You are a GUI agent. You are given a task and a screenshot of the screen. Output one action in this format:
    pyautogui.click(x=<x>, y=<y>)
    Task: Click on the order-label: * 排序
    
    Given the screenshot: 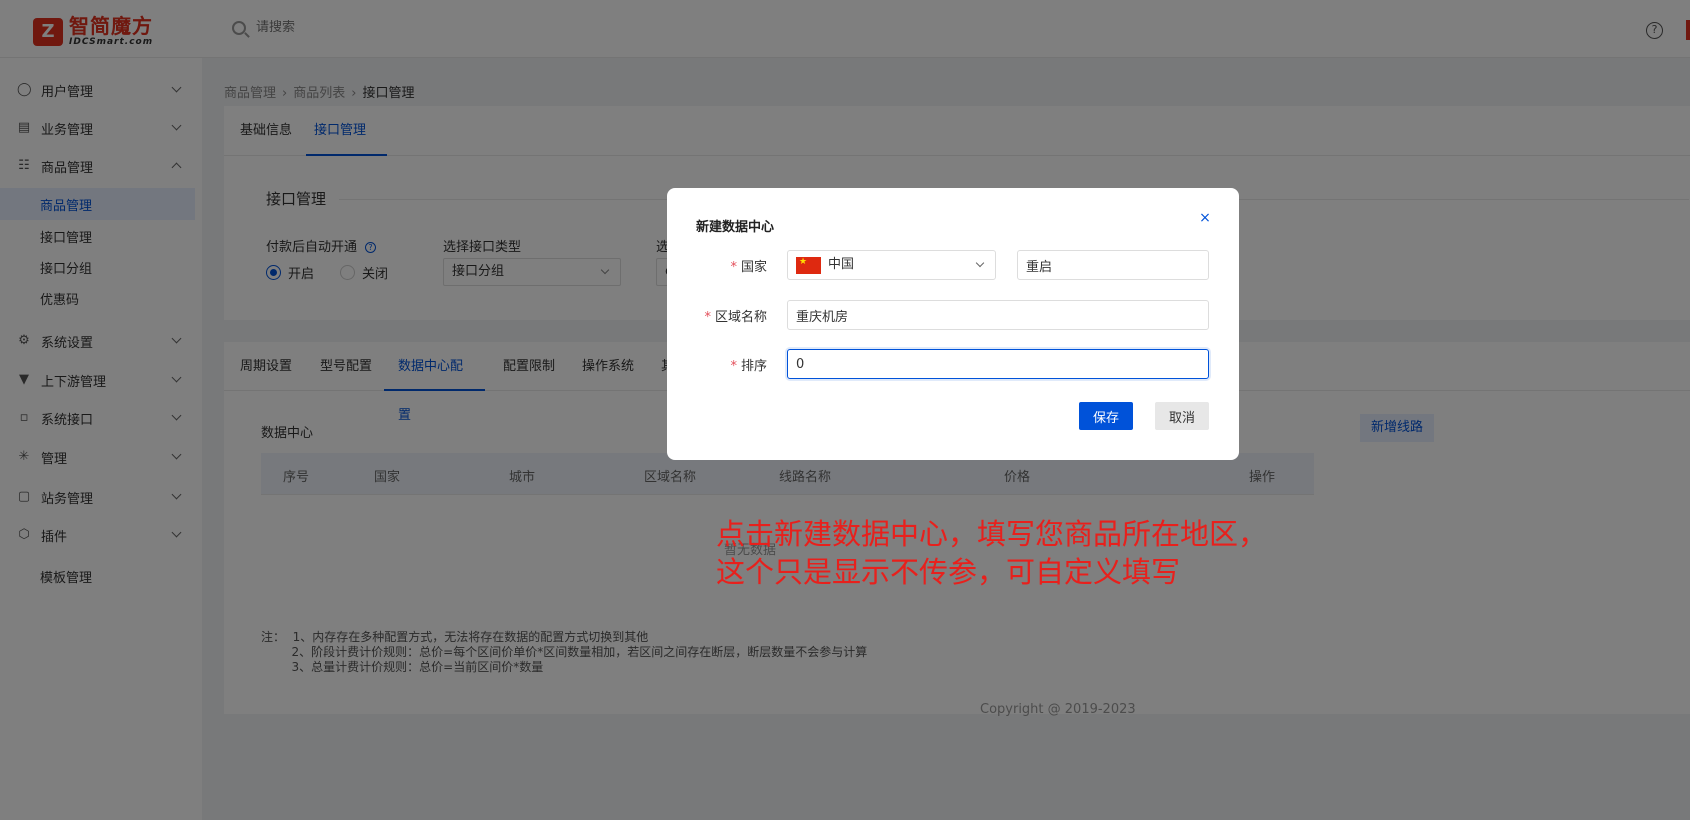 What is the action you would take?
    pyautogui.click(x=748, y=366)
    